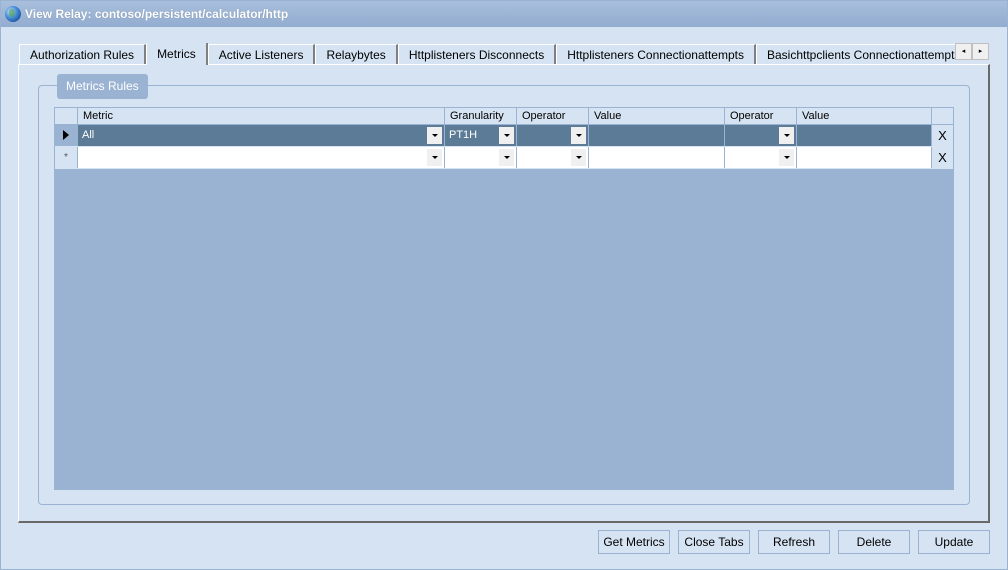  Describe the element at coordinates (261, 116) in the screenshot. I see `header-metric: Metric` at that location.